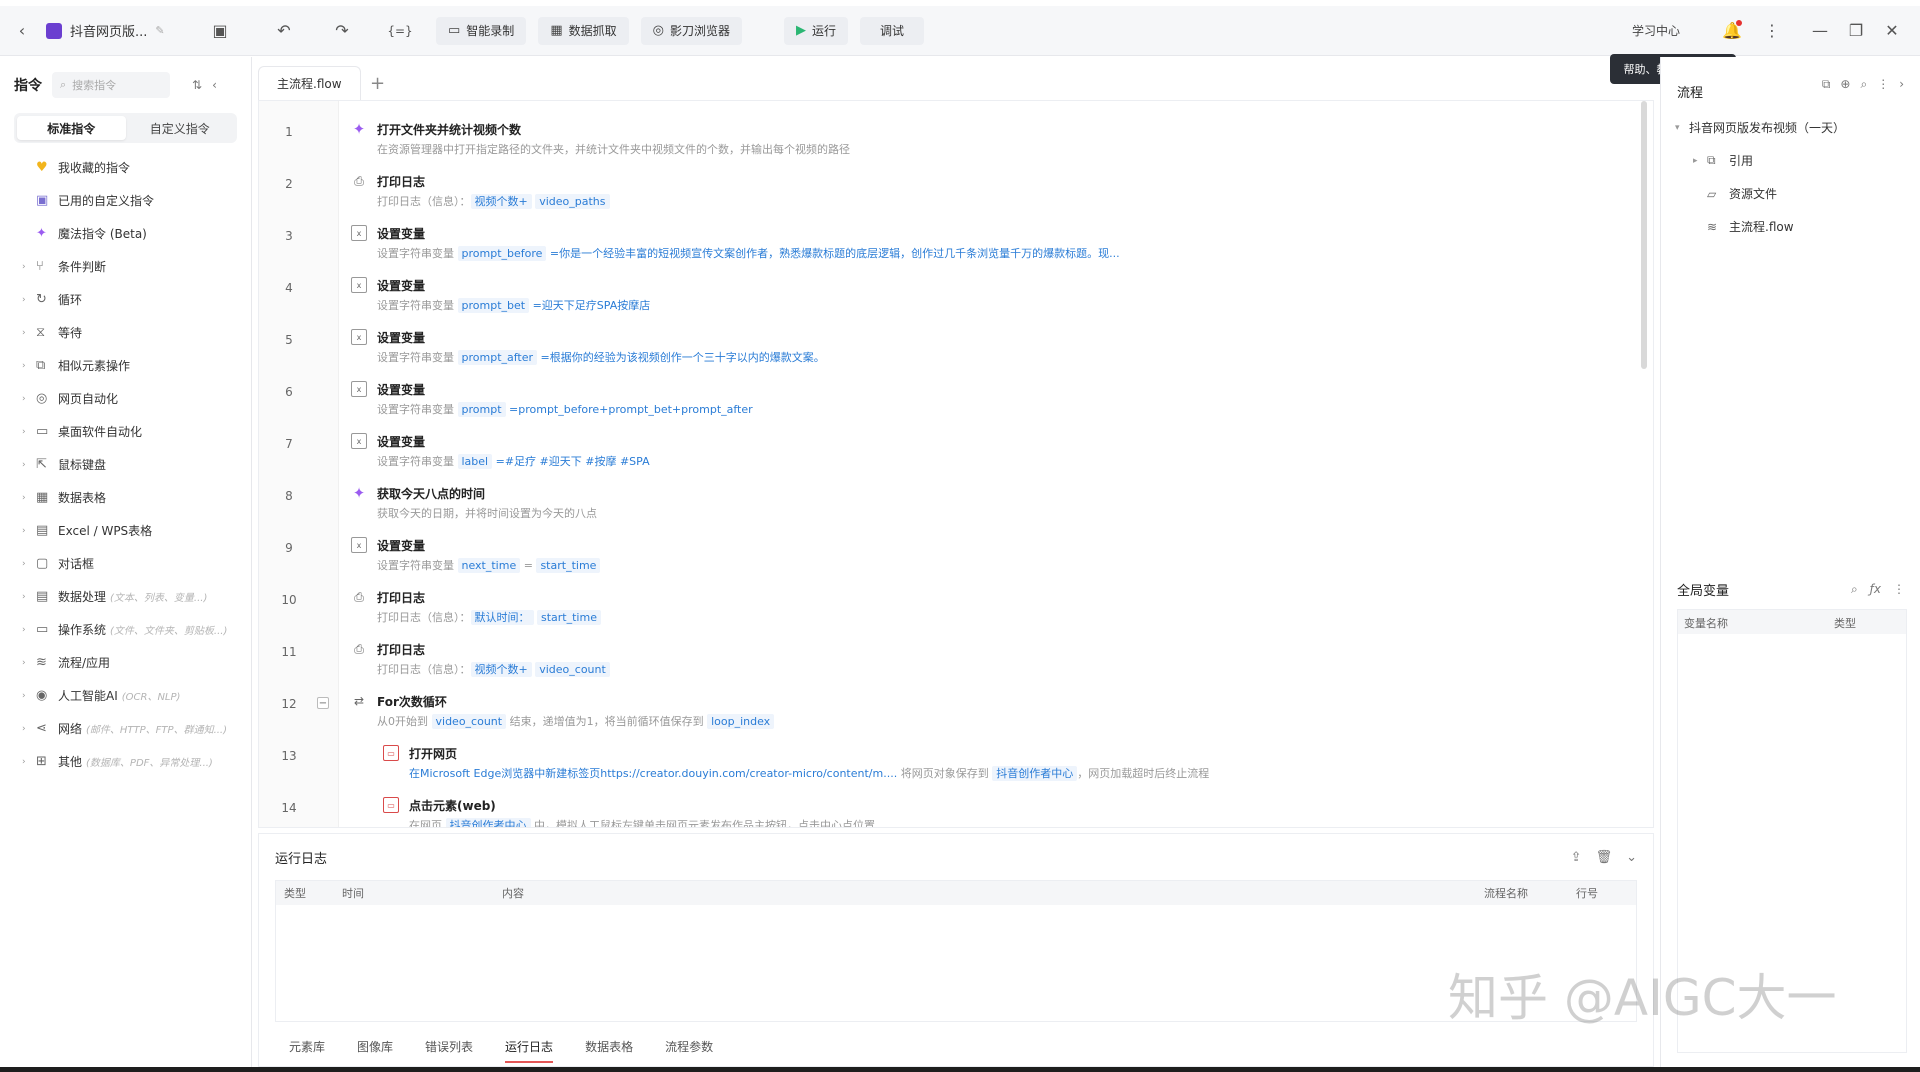  I want to click on tab-image-library: 图像库, so click(375, 1046).